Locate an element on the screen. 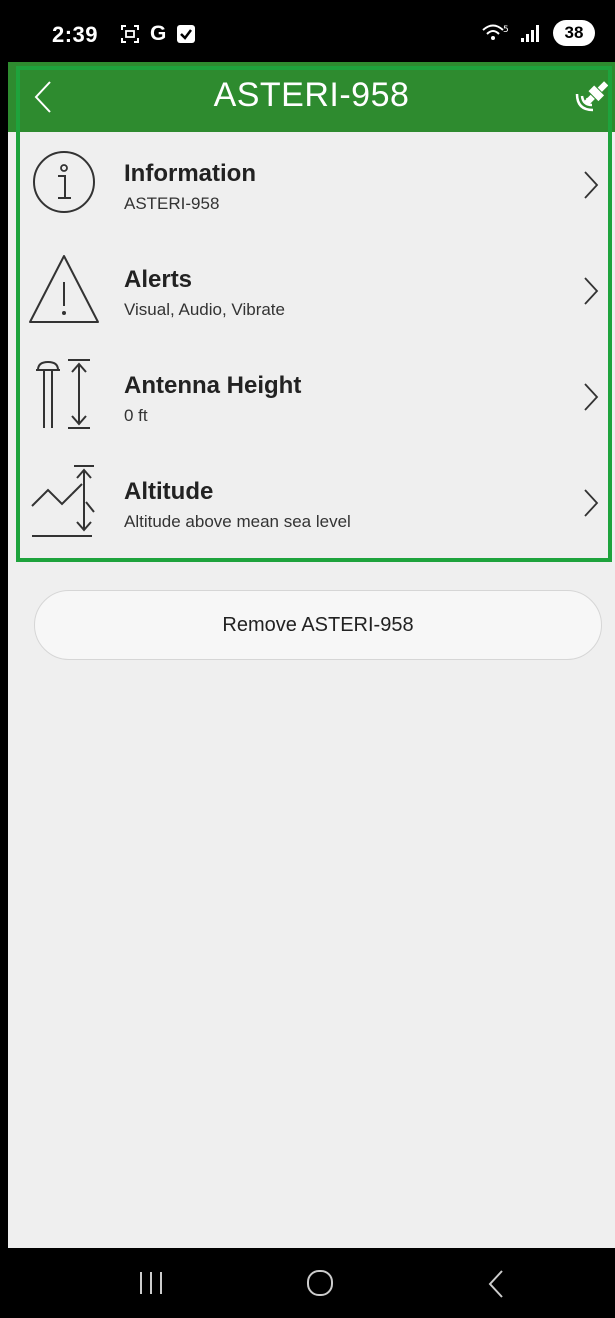 The image size is (615, 1318). google-icon: G is located at coordinates (158, 33).